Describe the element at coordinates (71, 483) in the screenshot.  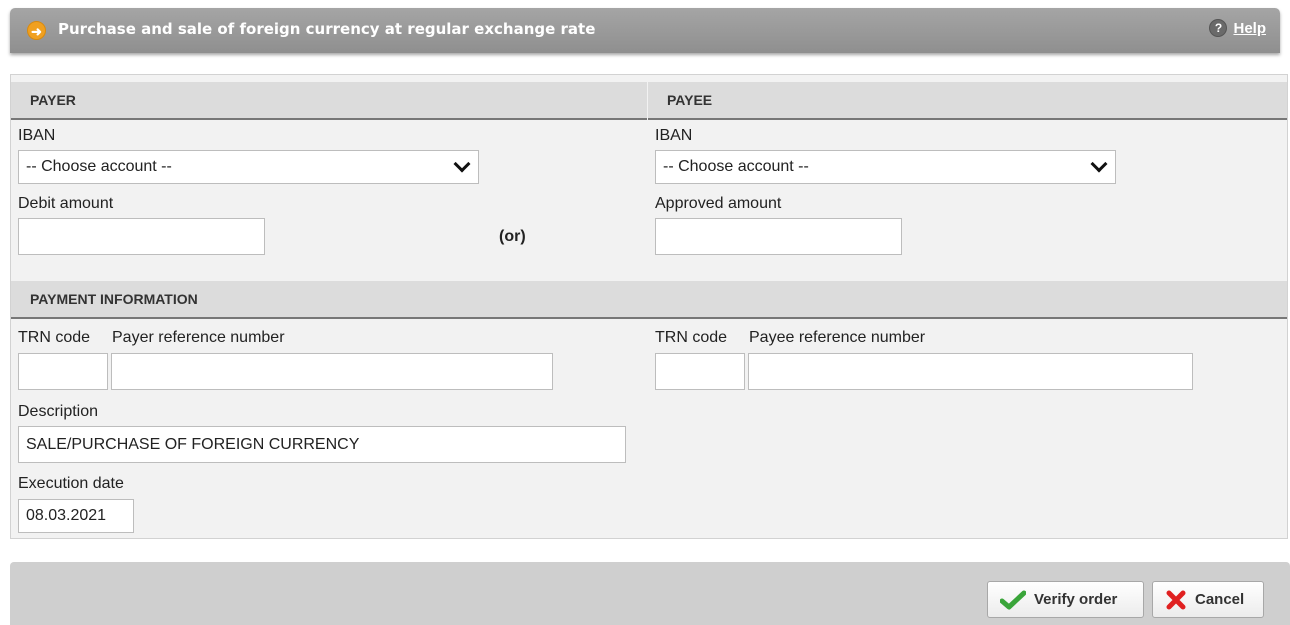
I see `execution-date-label: Execution date` at that location.